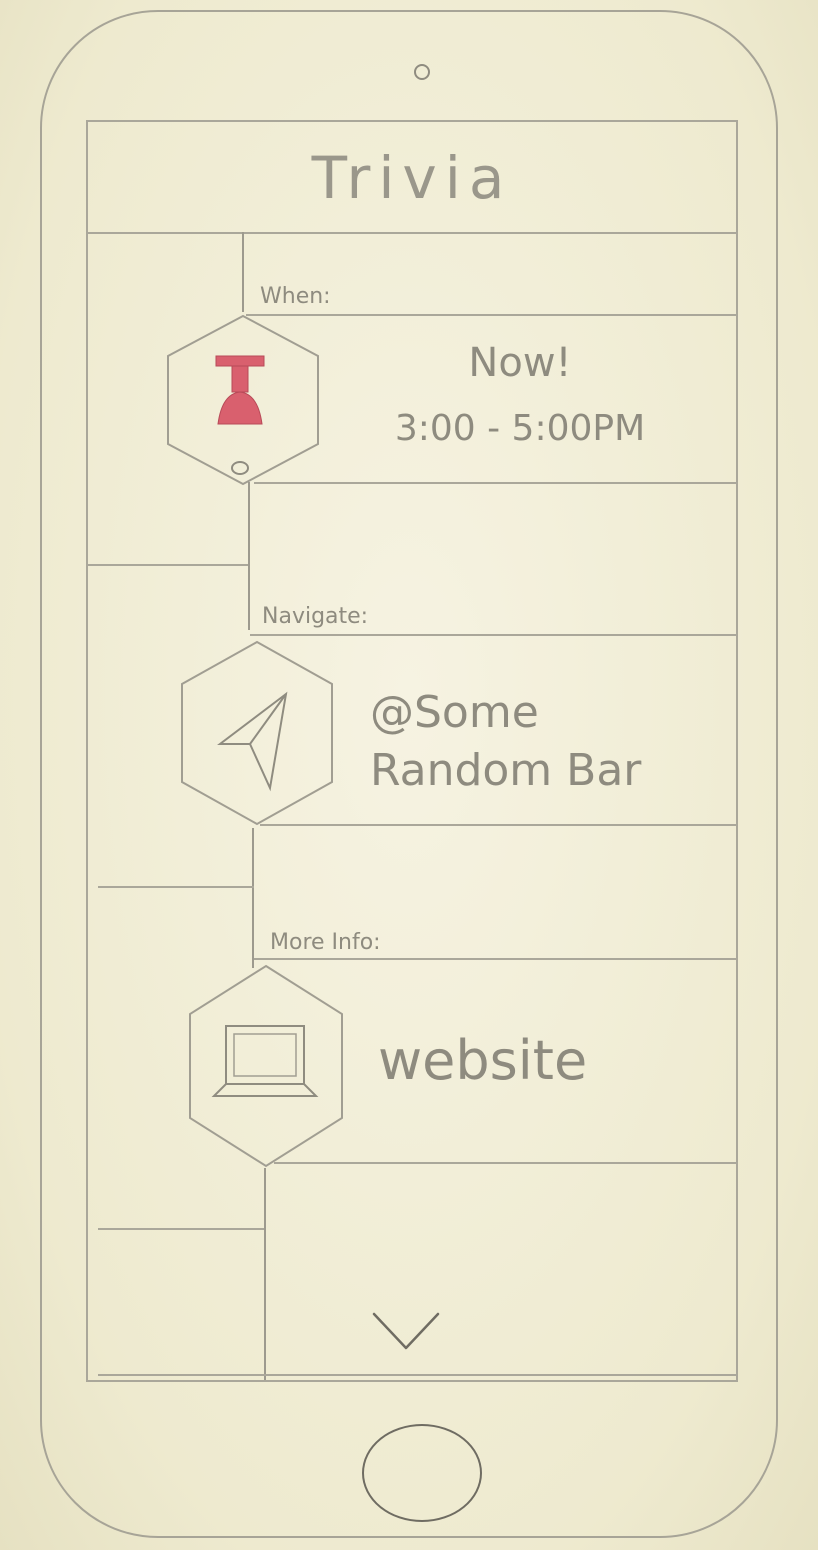  I want to click on navigate-hexagon, so click(257, 733).